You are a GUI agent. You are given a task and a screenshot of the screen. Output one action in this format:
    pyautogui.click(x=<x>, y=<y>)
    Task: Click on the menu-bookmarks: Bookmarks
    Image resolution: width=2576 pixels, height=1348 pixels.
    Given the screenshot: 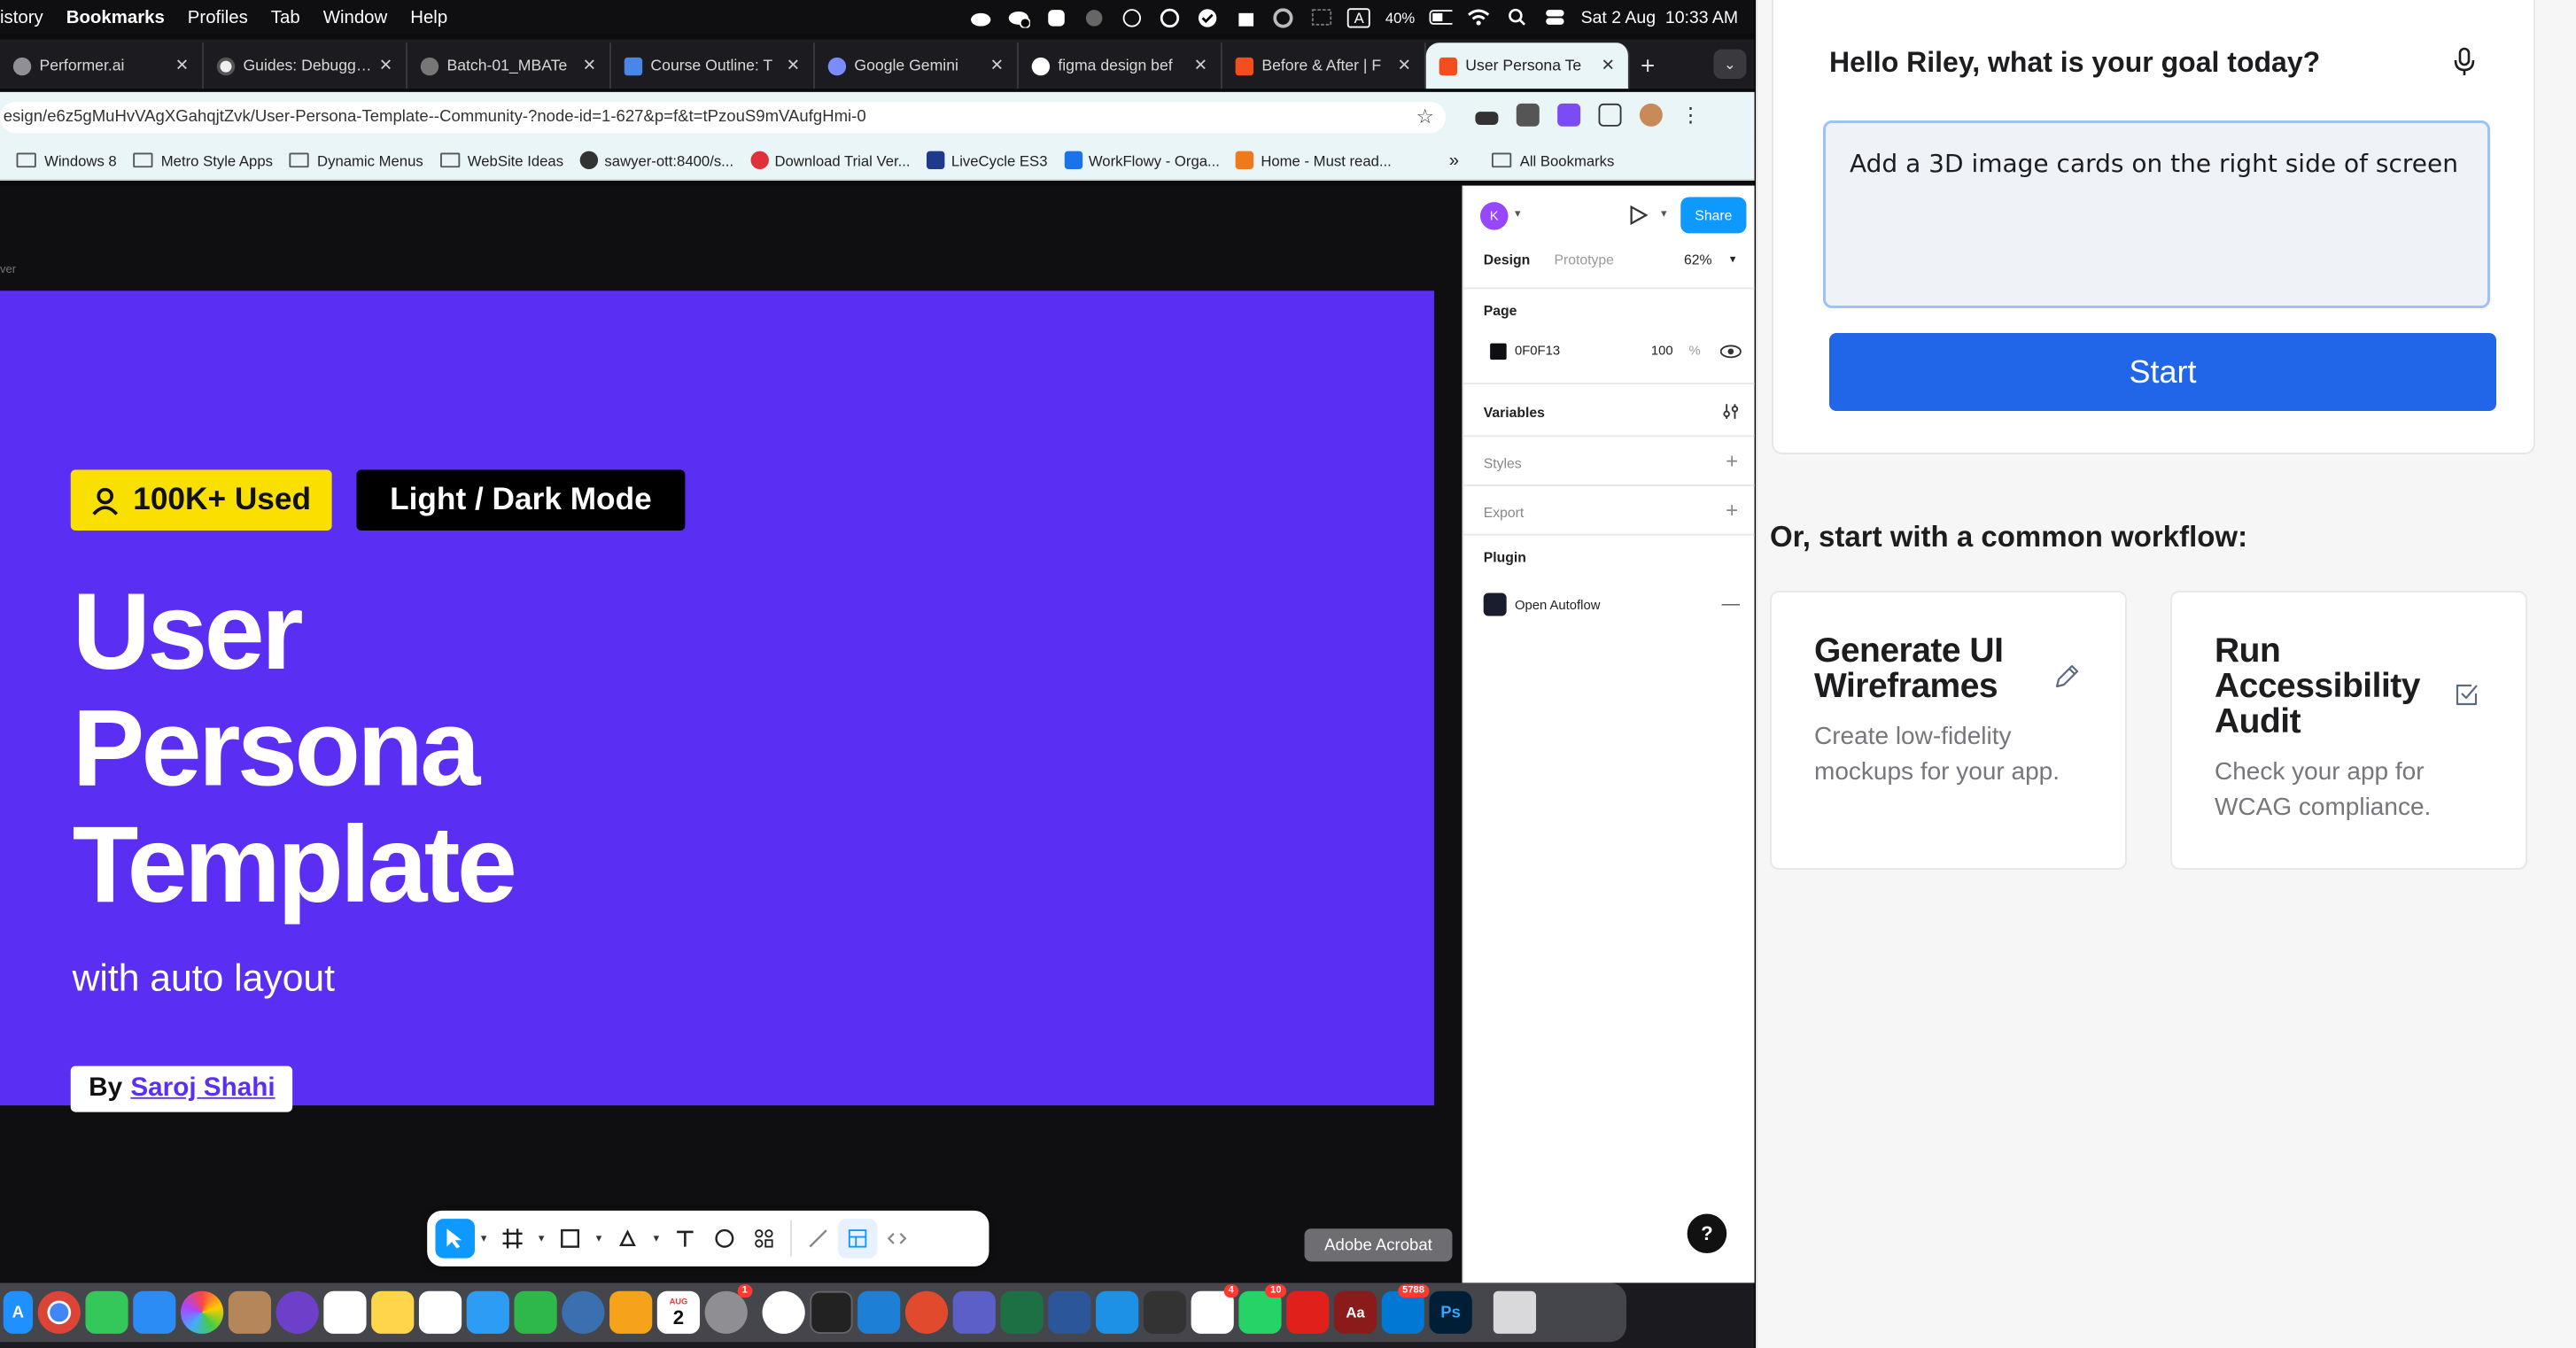 What is the action you would take?
    pyautogui.click(x=115, y=17)
    